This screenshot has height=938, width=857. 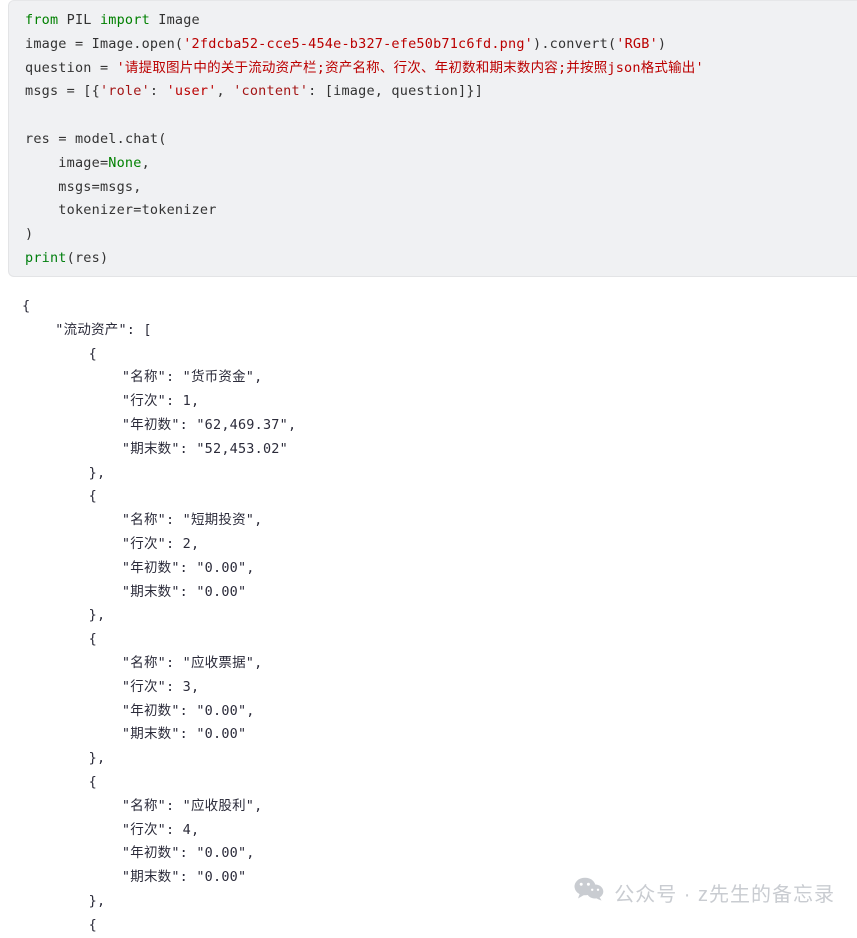 I want to click on output-line: "期末数": "52,453.02", so click(x=155, y=448).